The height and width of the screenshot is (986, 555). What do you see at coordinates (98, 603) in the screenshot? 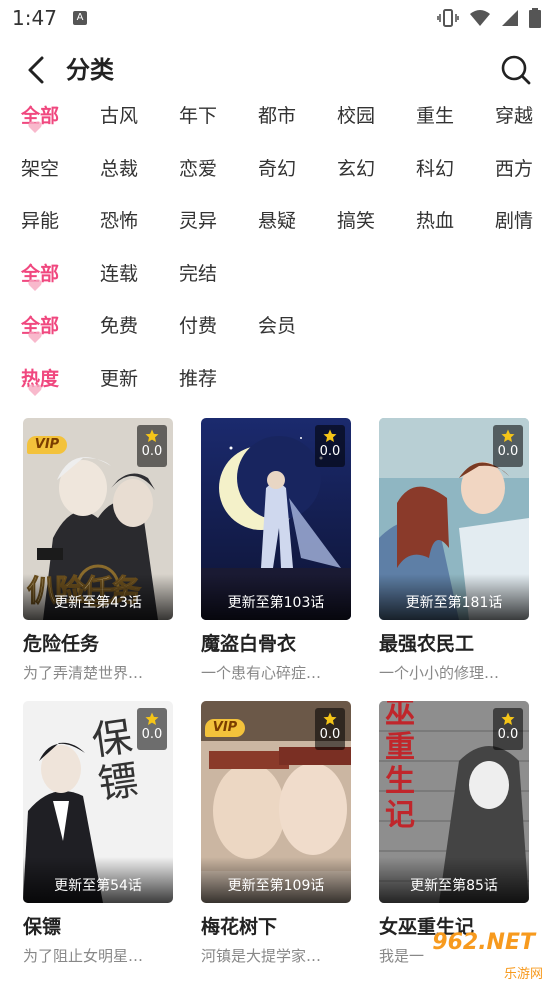
I see `update-status: 更新至第43话` at bounding box center [98, 603].